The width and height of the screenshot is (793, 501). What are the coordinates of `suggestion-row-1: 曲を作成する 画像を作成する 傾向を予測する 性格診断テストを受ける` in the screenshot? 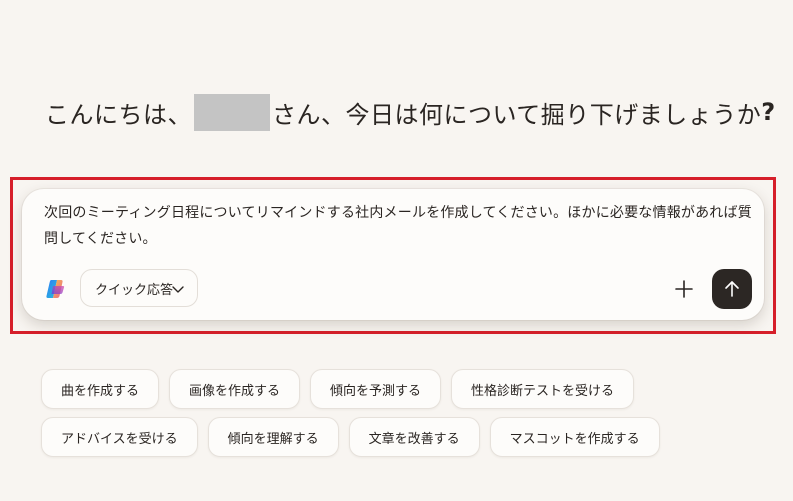 It's located at (338, 389).